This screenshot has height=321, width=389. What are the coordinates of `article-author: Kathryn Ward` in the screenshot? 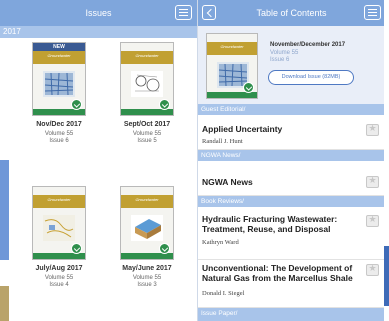 It's located at (220, 242).